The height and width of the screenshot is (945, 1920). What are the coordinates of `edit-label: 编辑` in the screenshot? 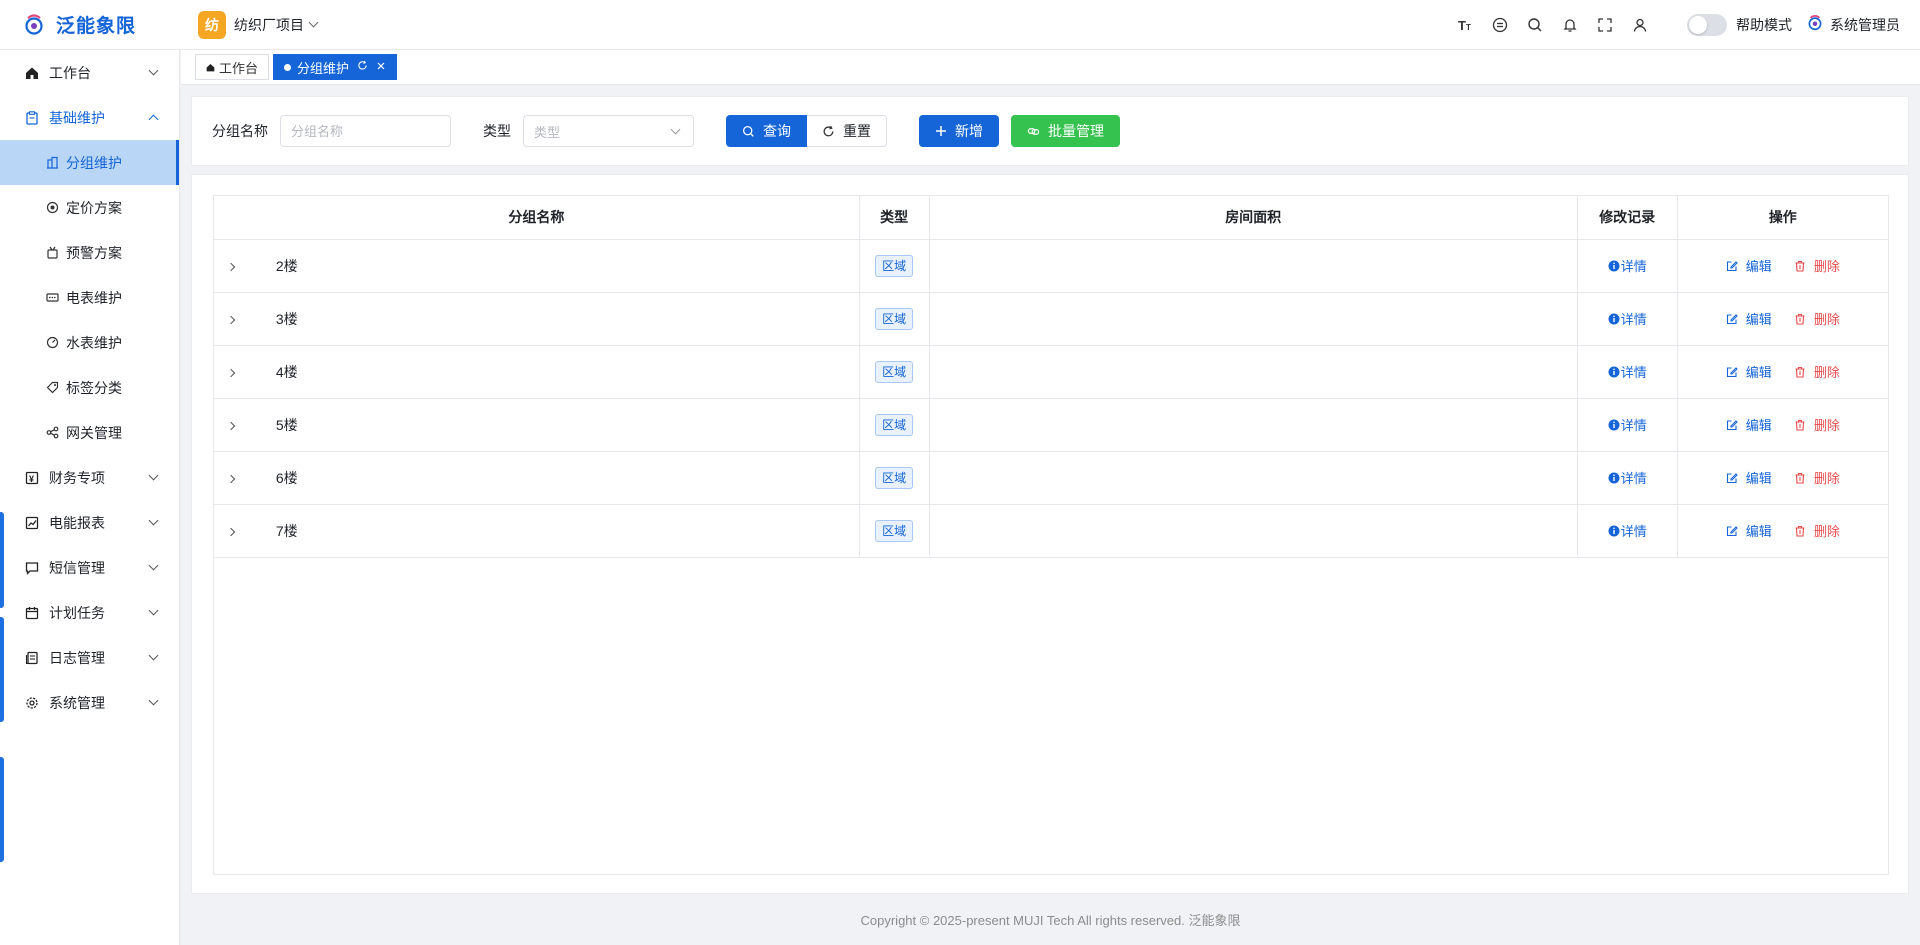 It's located at (1758, 319).